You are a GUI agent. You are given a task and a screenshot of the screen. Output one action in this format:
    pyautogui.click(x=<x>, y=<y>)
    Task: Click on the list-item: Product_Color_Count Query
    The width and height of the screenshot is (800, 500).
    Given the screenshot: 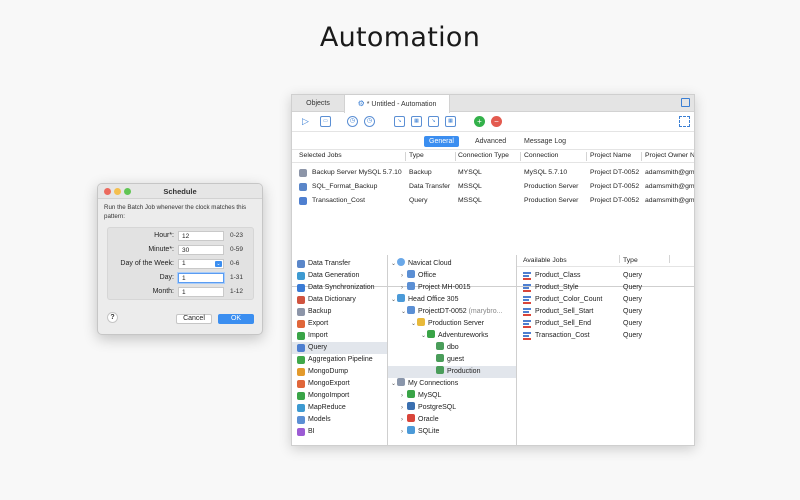 What is the action you would take?
    pyautogui.click(x=605, y=300)
    